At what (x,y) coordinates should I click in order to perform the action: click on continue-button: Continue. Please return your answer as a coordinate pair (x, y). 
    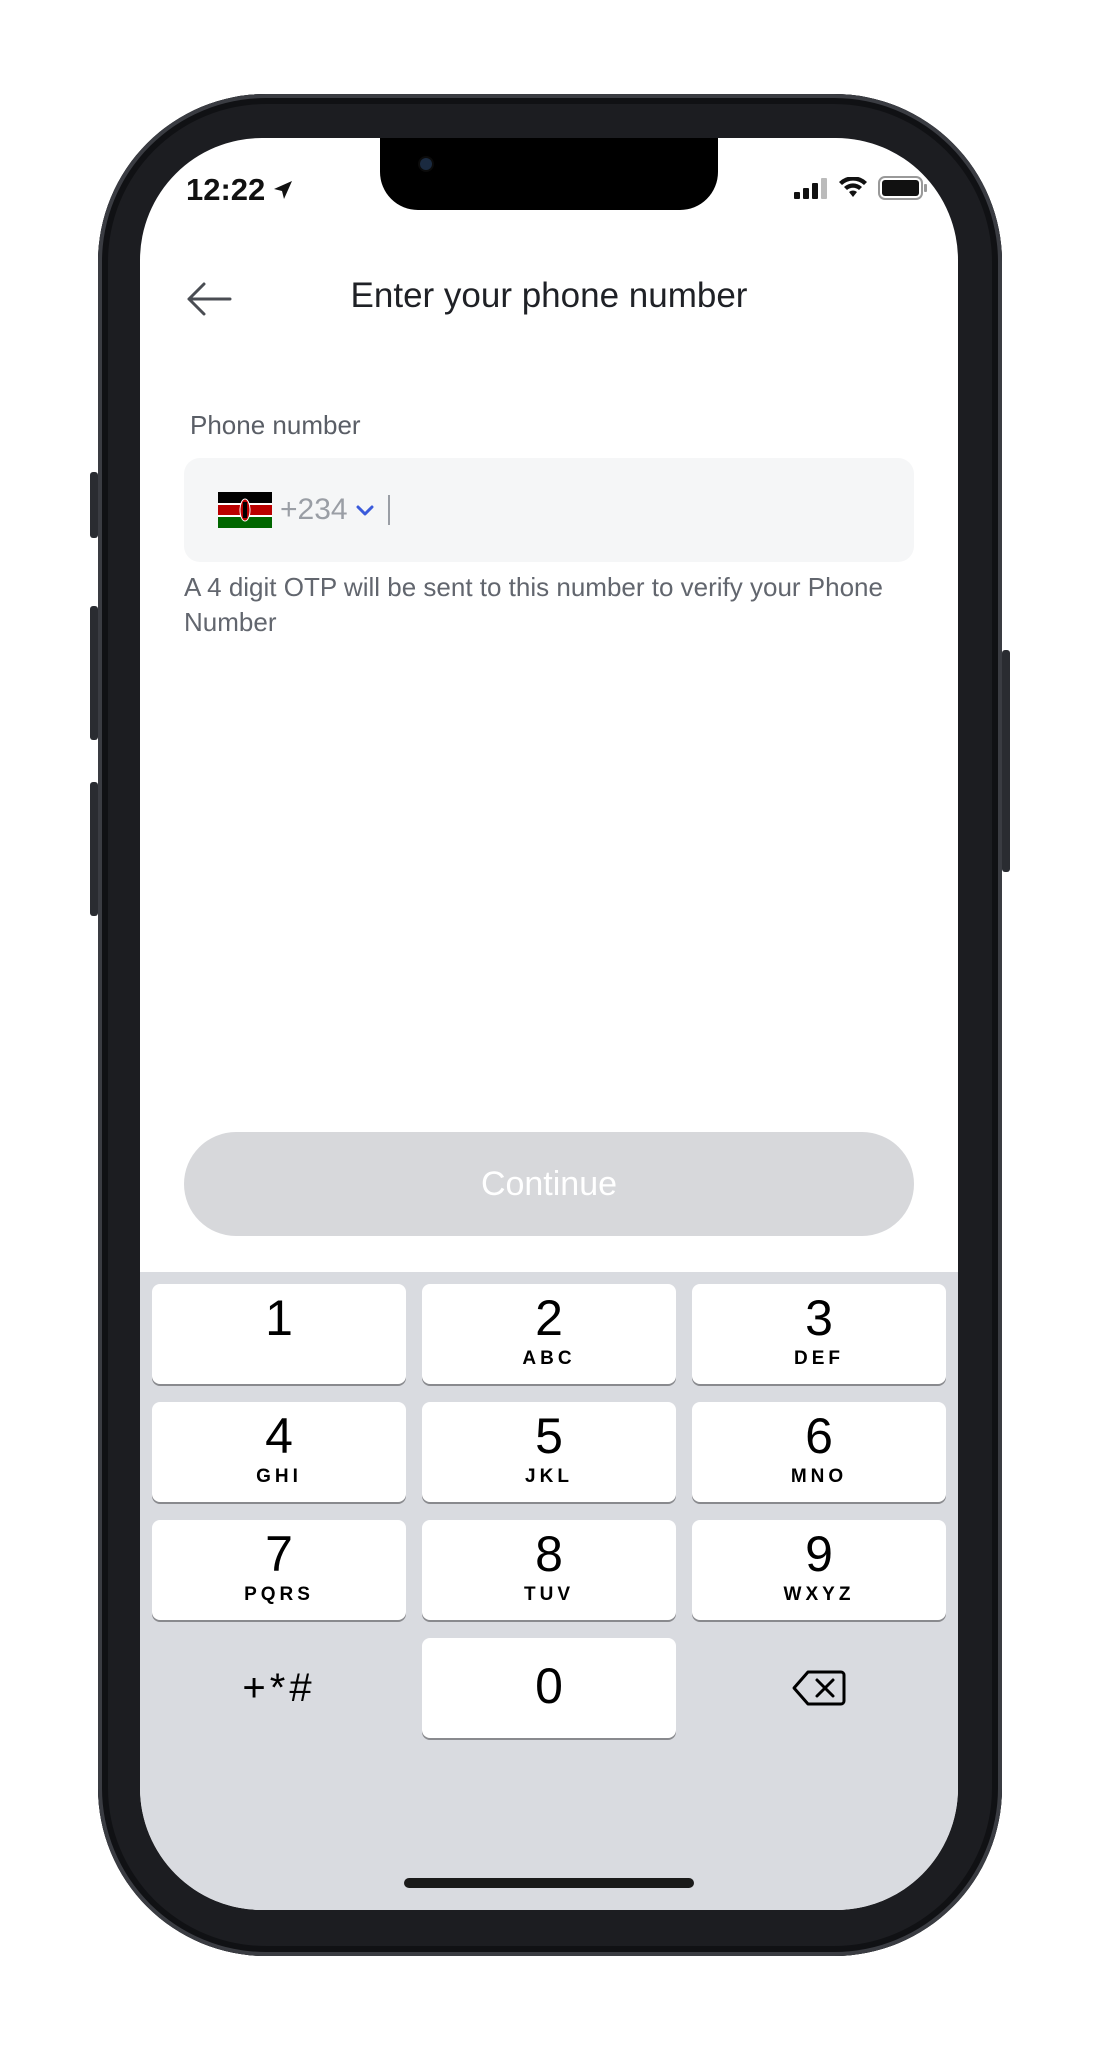
    Looking at the image, I should click on (549, 1184).